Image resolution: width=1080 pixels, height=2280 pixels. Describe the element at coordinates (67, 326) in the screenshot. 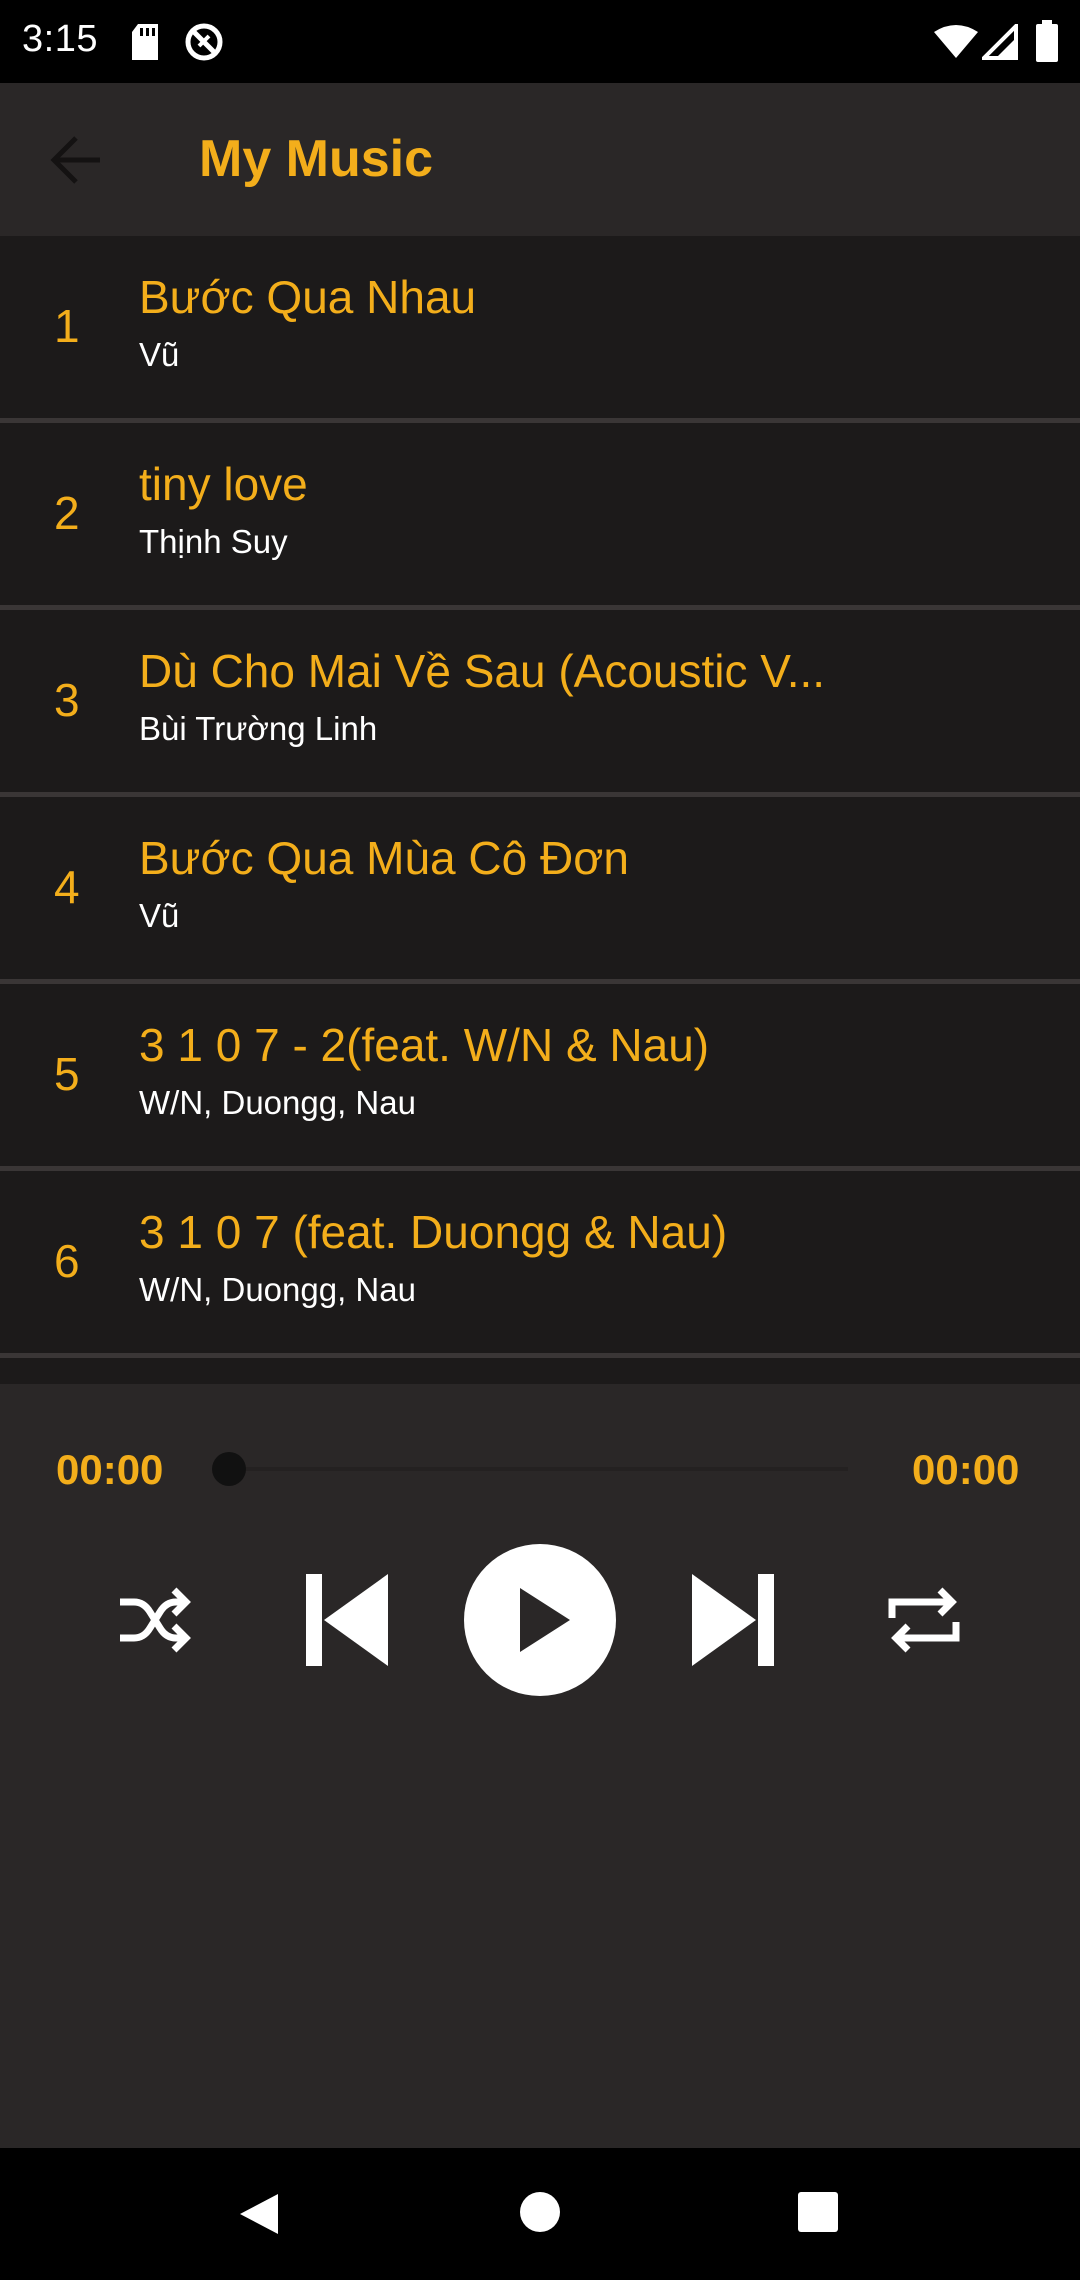

I see `song-number: 1` at that location.